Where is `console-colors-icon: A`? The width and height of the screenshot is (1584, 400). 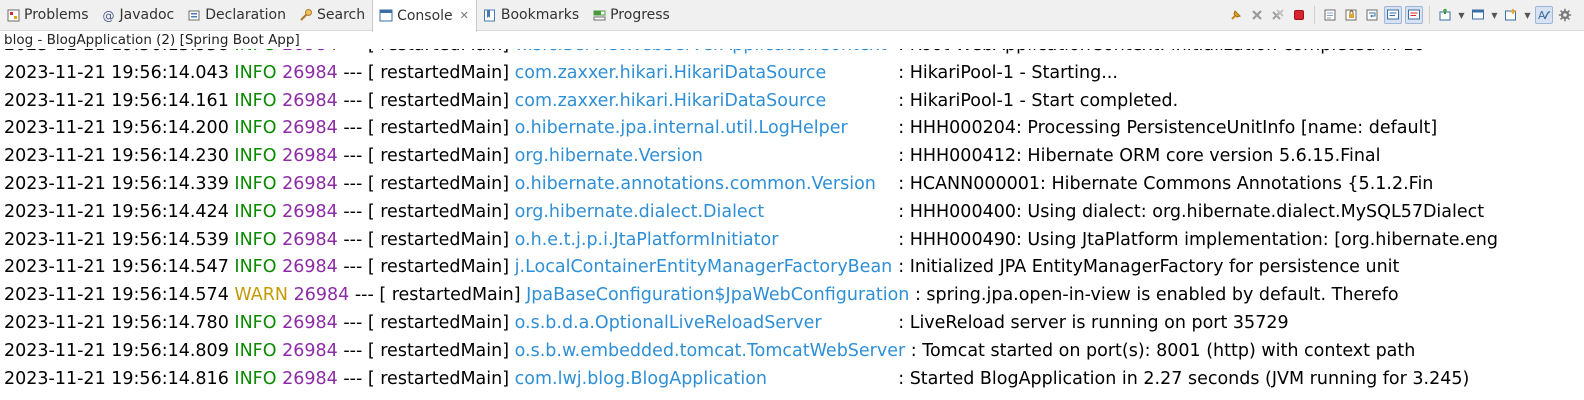 console-colors-icon: A is located at coordinates (1544, 15).